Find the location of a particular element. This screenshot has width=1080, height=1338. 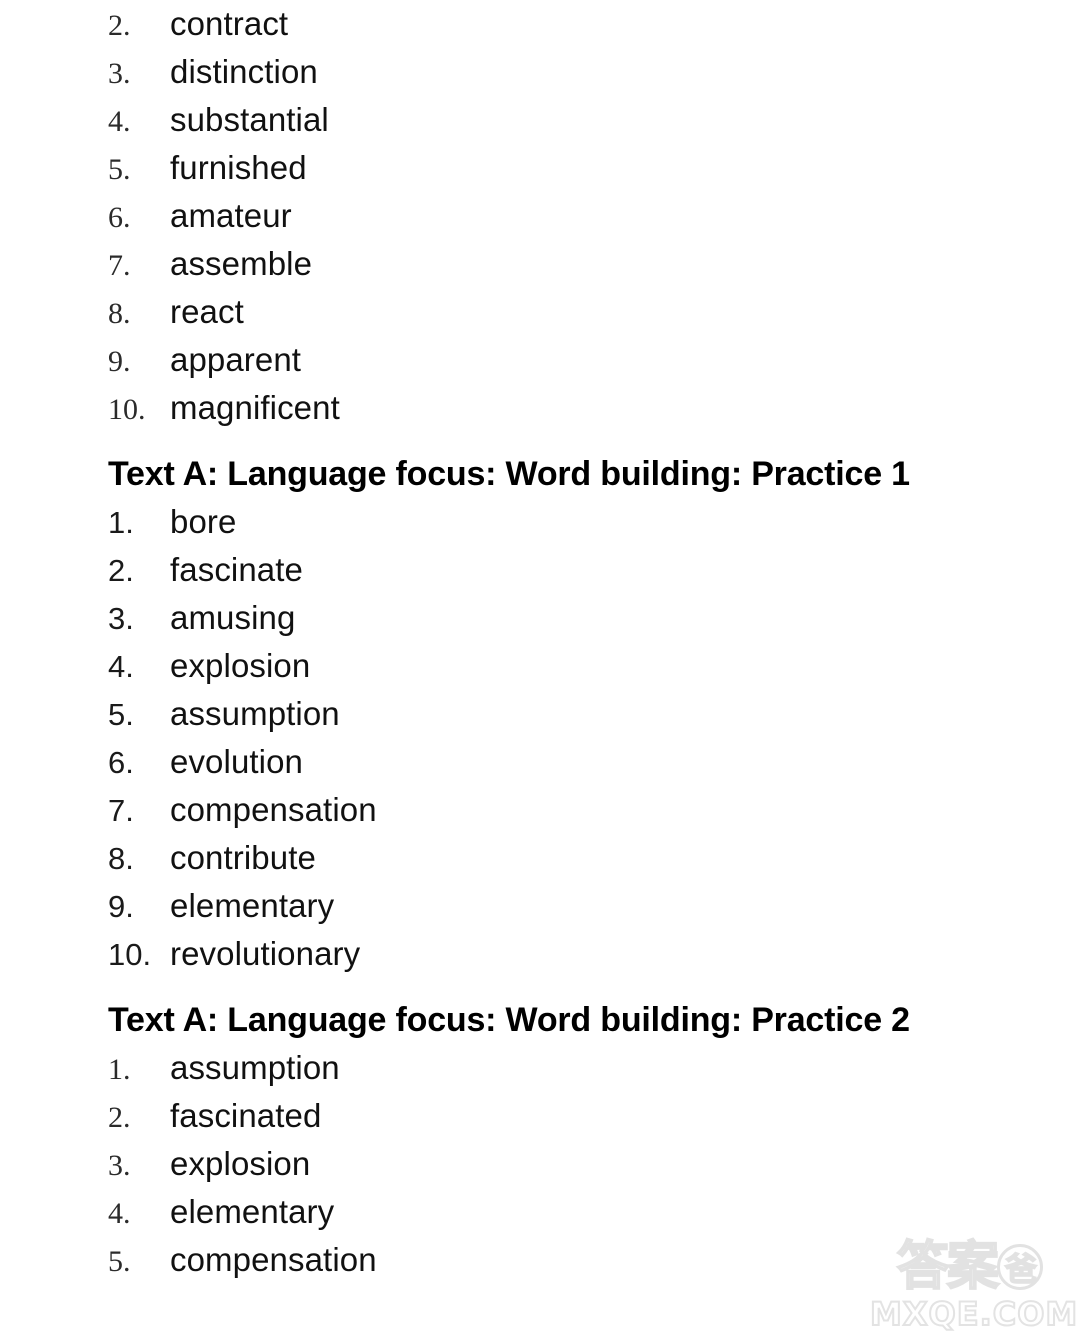

answer-word: evolution is located at coordinates (236, 761).